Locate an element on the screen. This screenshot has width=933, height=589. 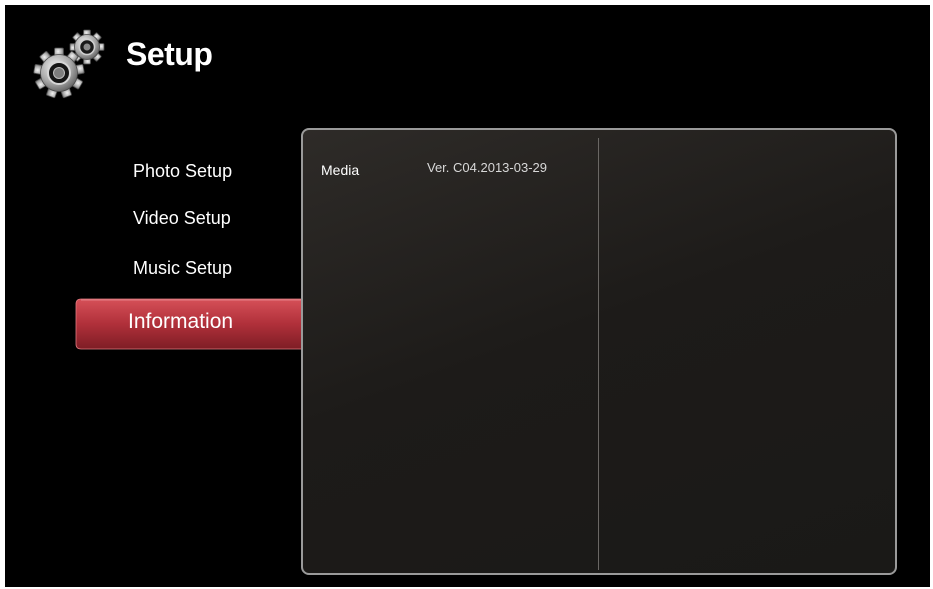
menu-item-information: Information is located at coordinates (198, 324).